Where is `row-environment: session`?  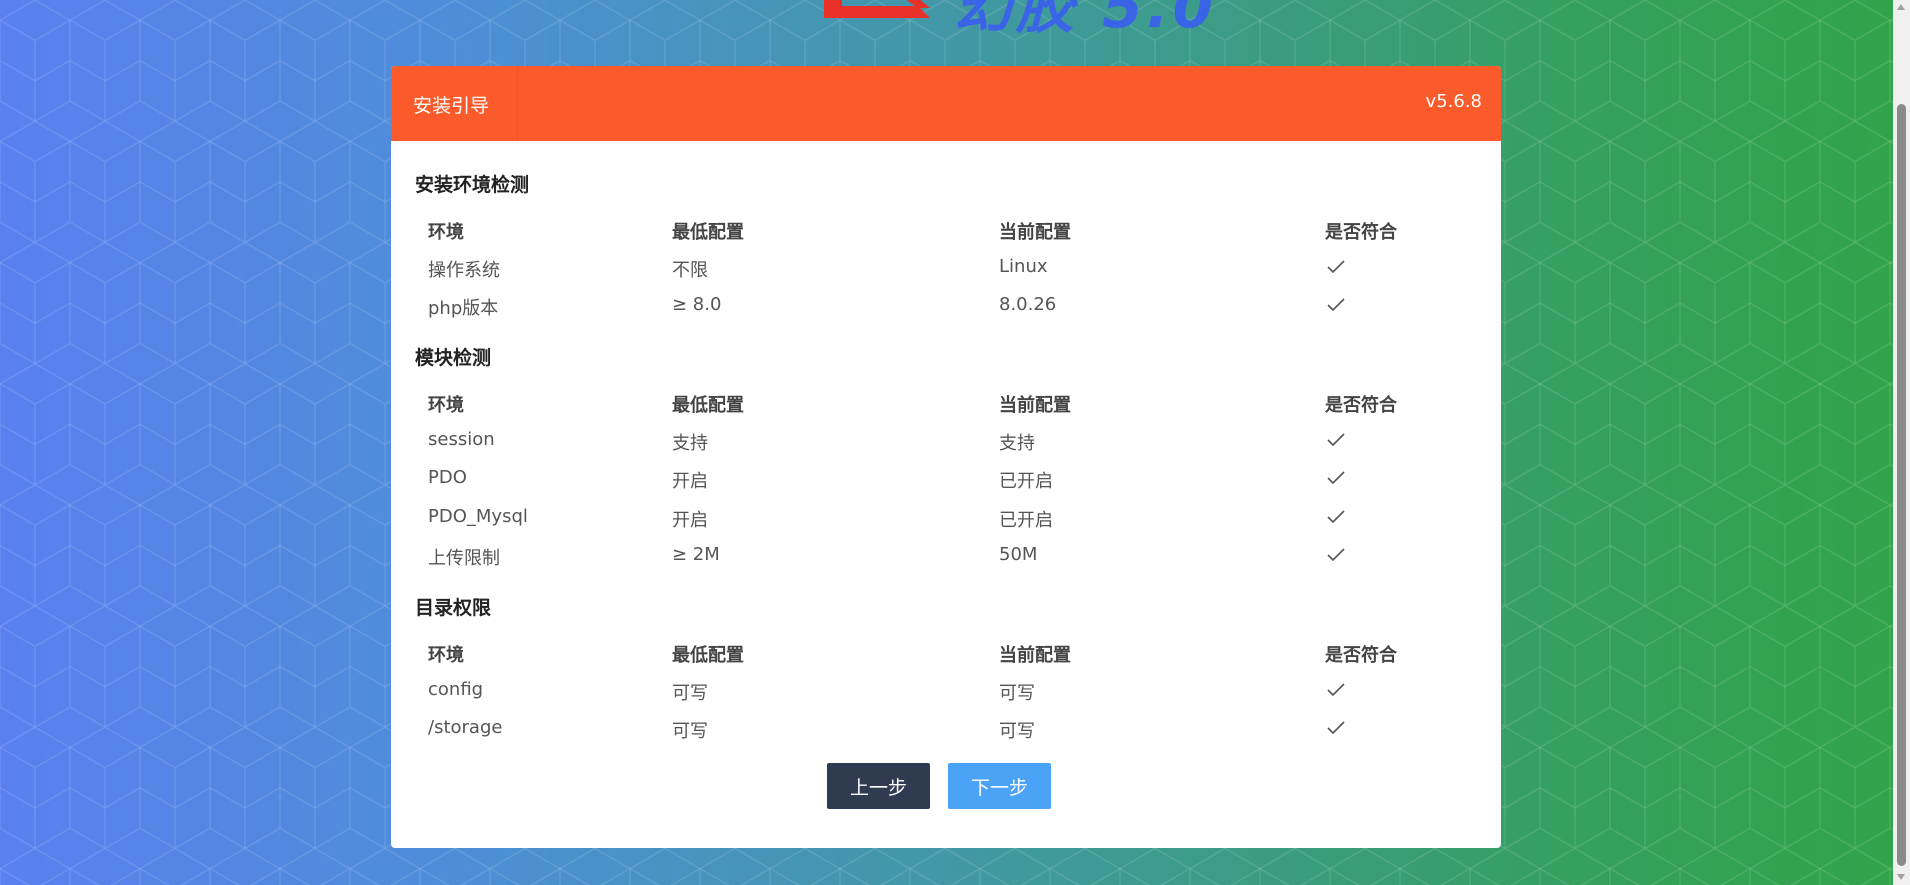 row-environment: session is located at coordinates (461, 439).